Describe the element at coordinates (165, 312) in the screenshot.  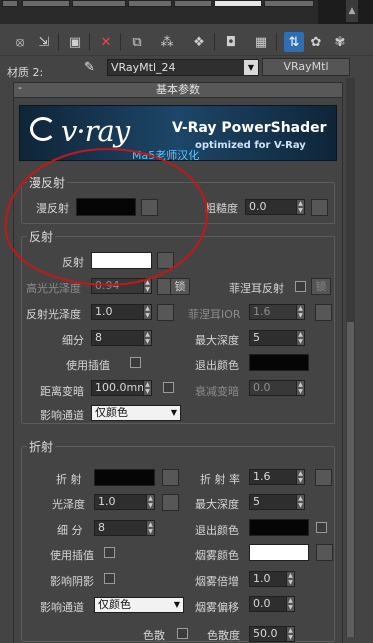
I see `refl-gloss-map-button` at that location.